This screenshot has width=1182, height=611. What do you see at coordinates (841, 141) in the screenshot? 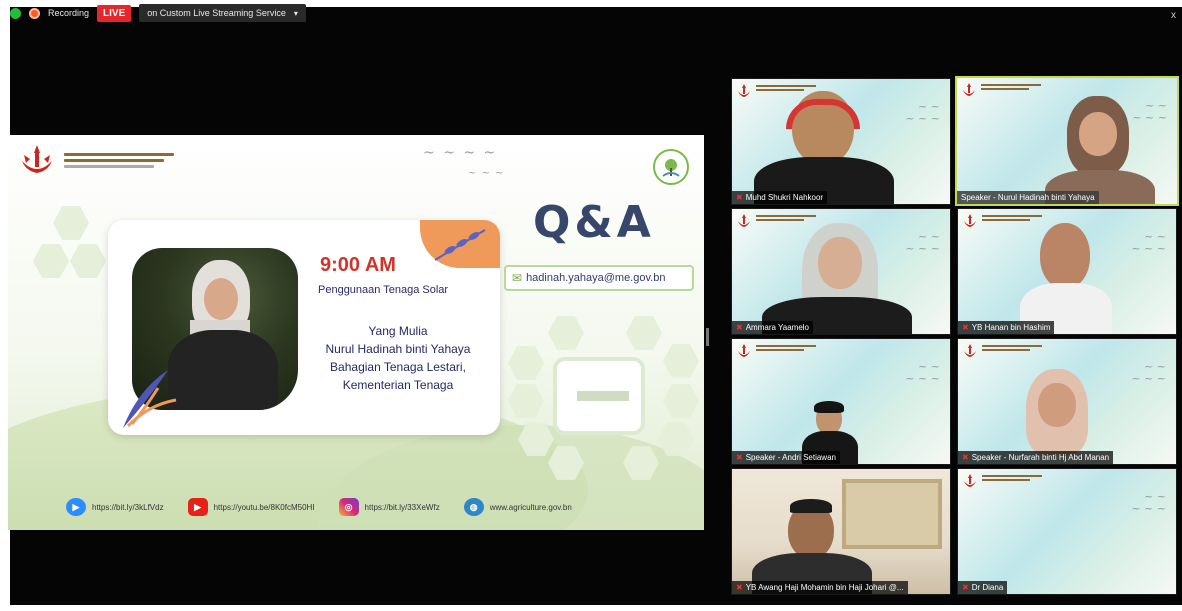
I see `participant-tile: ~ ~ ~ ~ ~ ✖ Muhd Shukri Nahkoor` at bounding box center [841, 141].